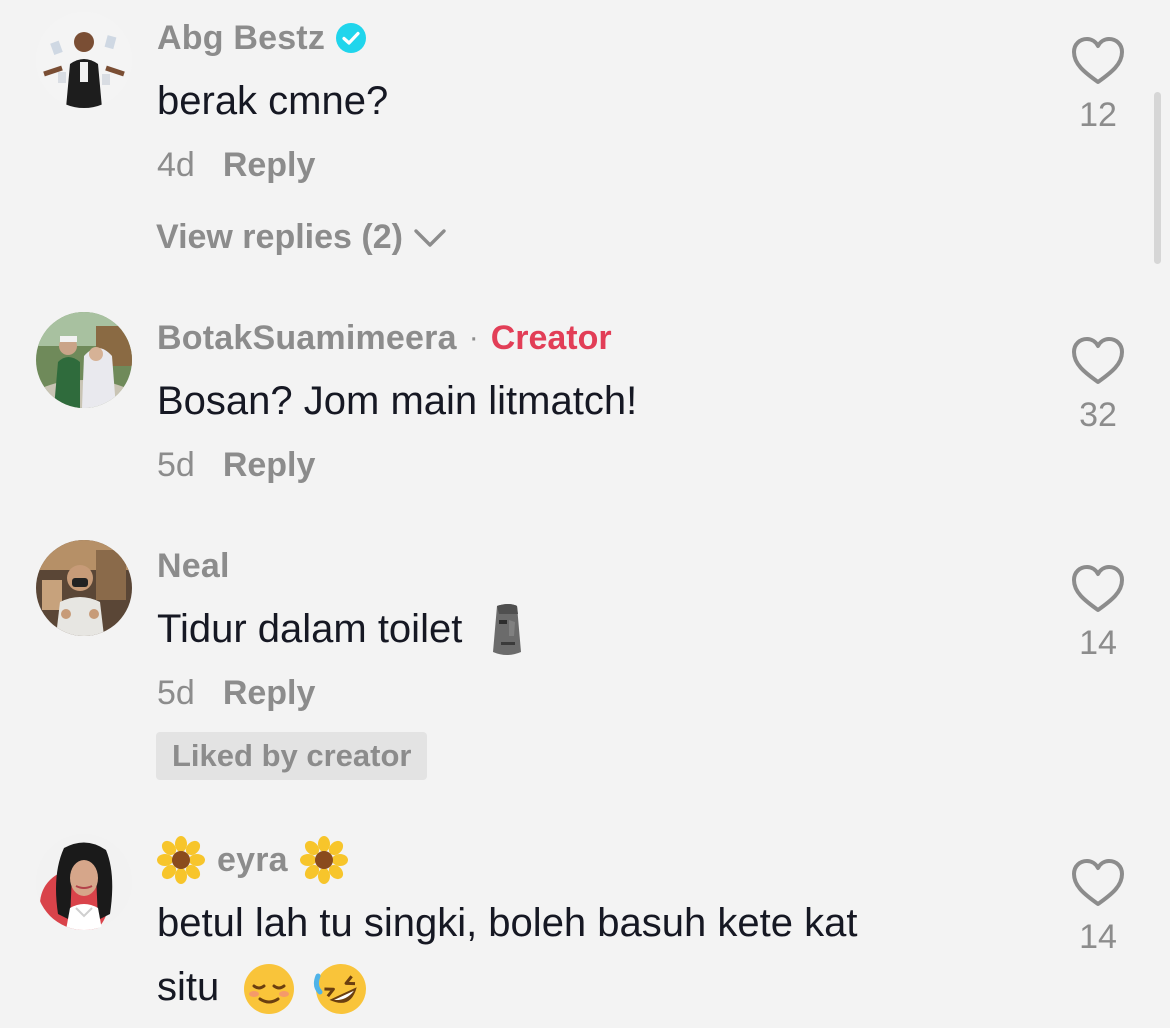 The height and width of the screenshot is (1028, 1170). What do you see at coordinates (176, 165) in the screenshot?
I see `comment-time: 4d` at bounding box center [176, 165].